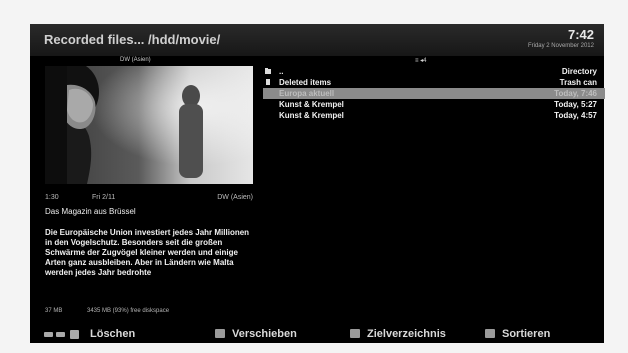  I want to click on clock-time: 7:42, so click(580, 34).